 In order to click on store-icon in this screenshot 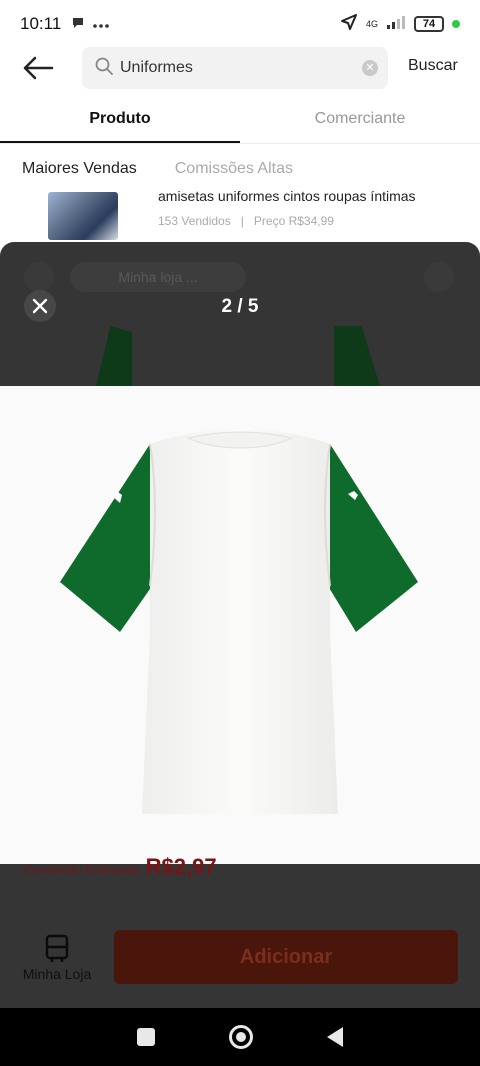, I will do `click(57, 949)`.